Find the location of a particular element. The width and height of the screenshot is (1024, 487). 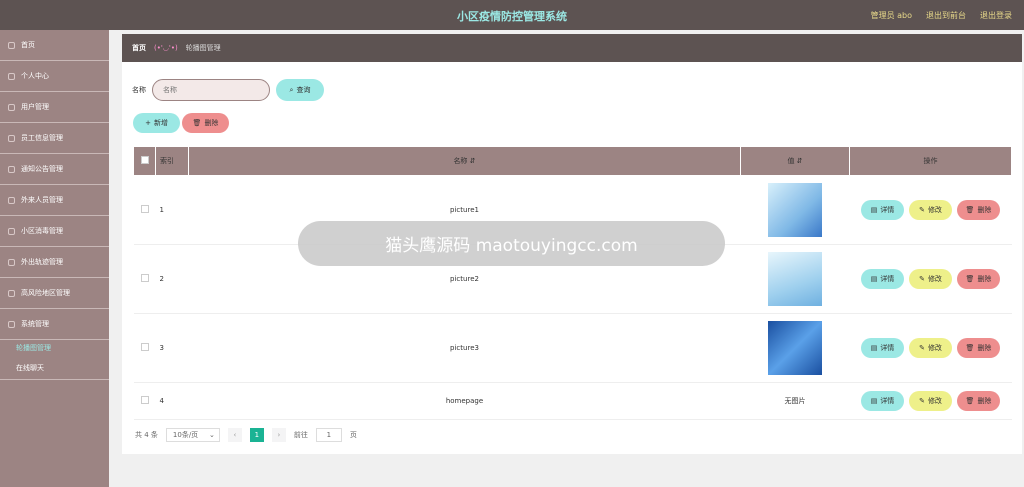

sidebar-item-users: 用户管理 is located at coordinates (54, 107).